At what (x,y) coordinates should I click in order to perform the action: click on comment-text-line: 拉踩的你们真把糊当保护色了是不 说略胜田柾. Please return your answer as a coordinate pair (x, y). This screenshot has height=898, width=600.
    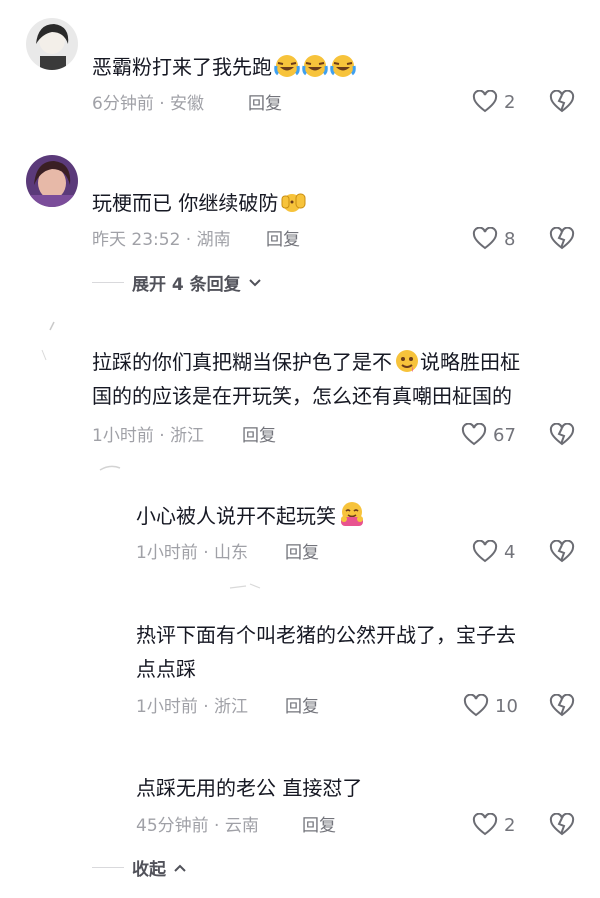
    Looking at the image, I should click on (306, 364).